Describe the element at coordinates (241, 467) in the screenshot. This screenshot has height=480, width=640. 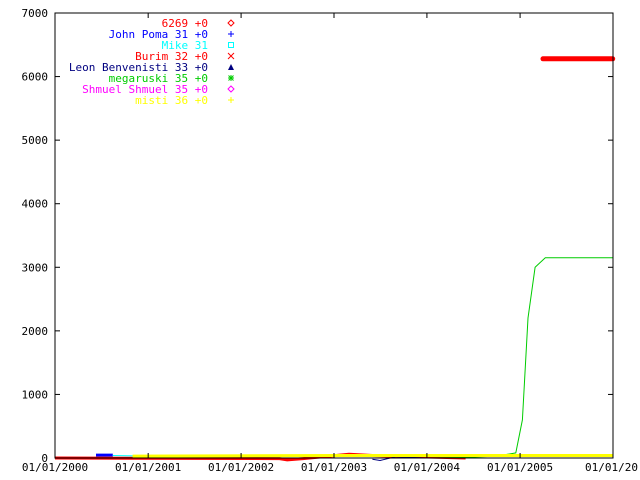
I see `x-tick-label: 01/01/2002` at that location.